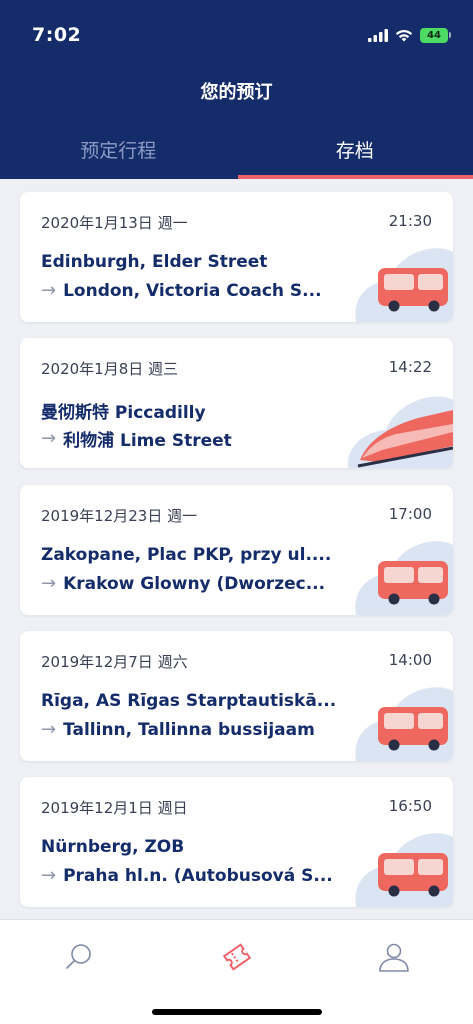 This screenshot has height=1024, width=473. Describe the element at coordinates (114, 223) in the screenshot. I see `booking-date: 2020年1月13日 週一` at that location.